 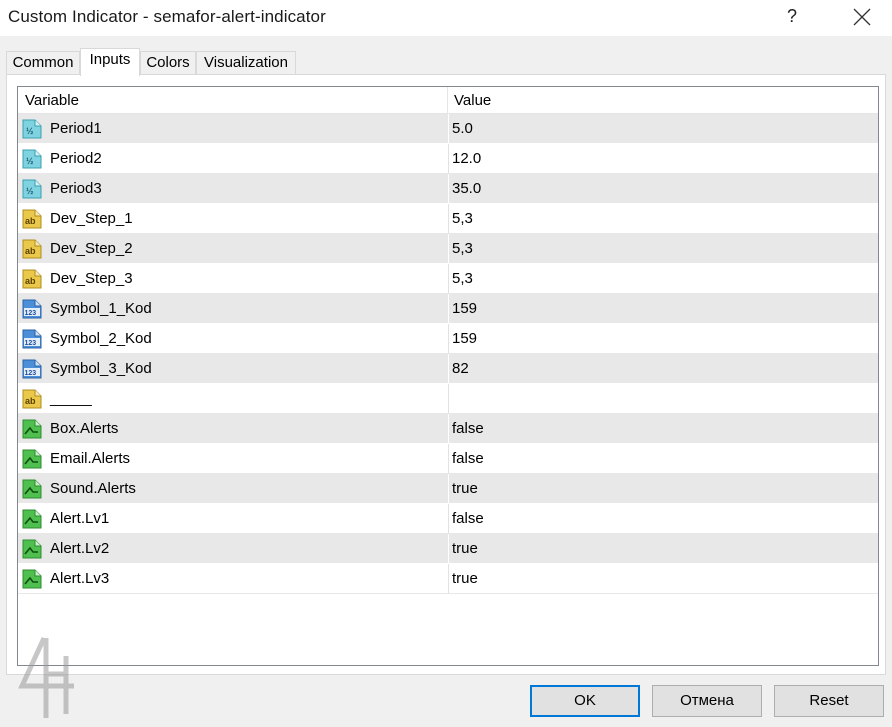 I want to click on table-row: Alert.Lv3 true, so click(x=448, y=579).